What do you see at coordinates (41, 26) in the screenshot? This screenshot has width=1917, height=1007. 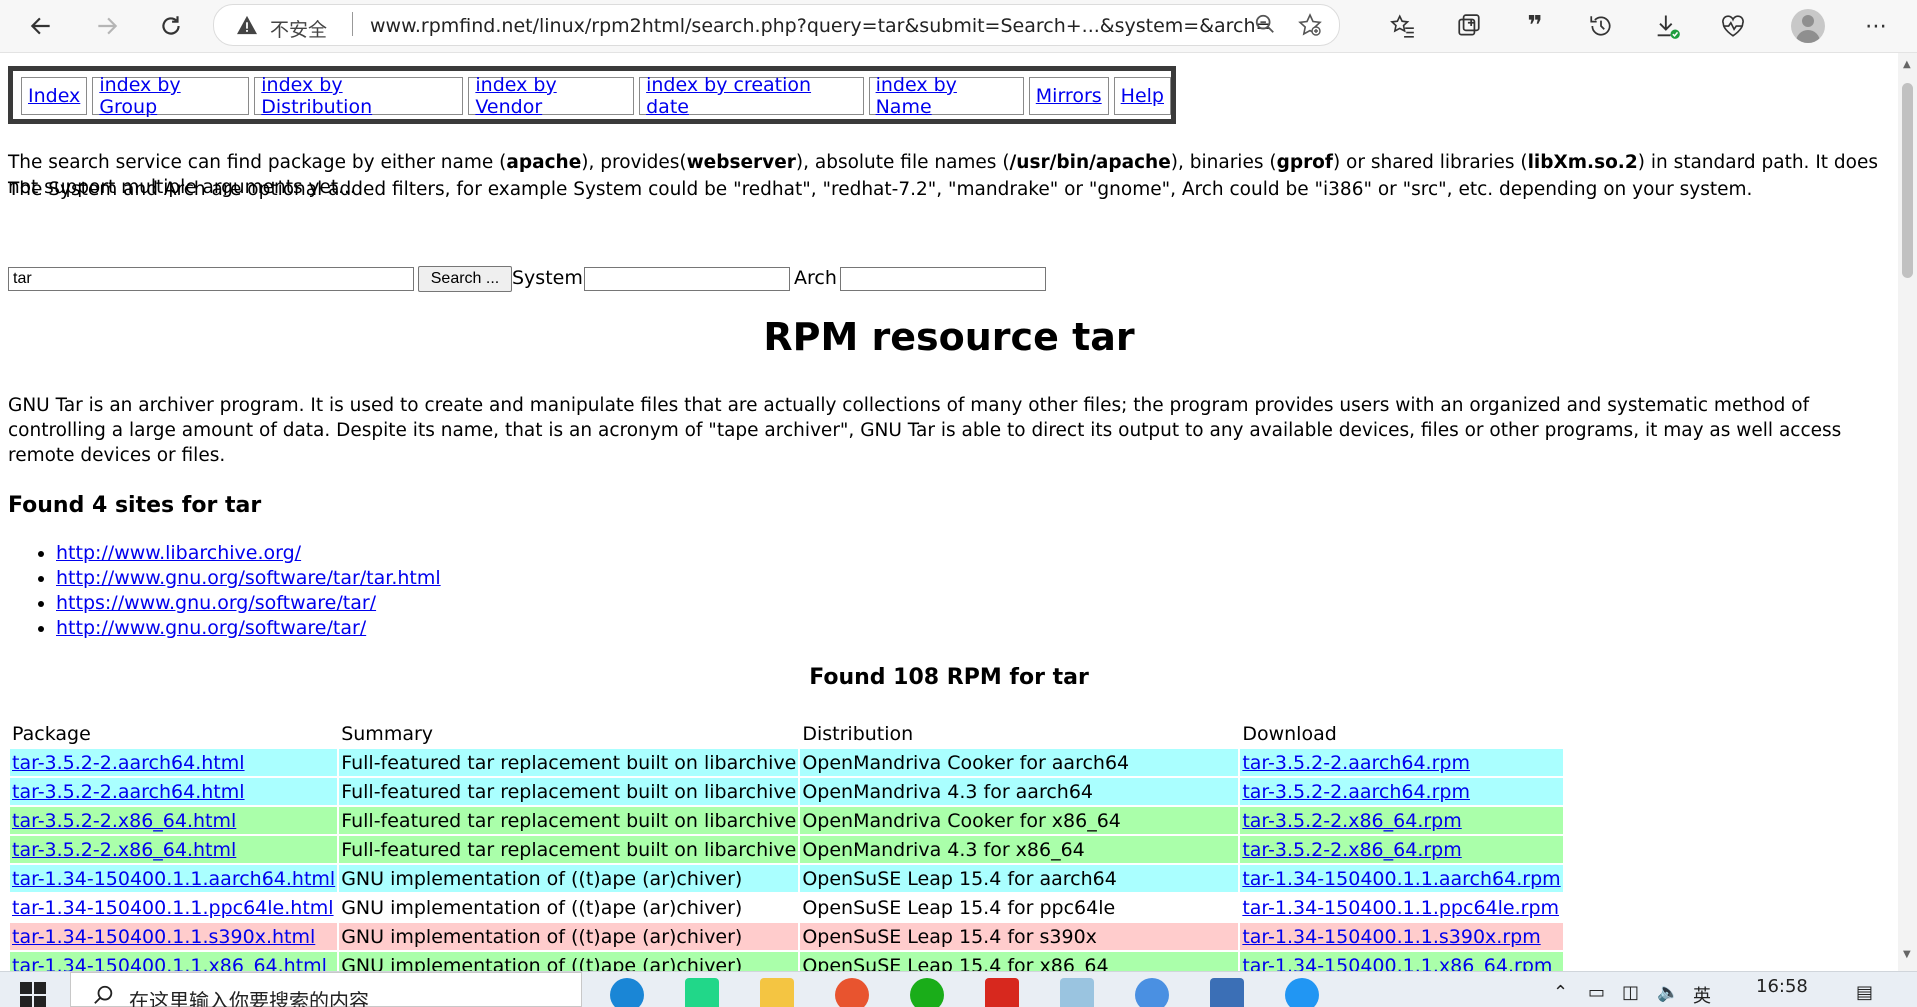 I see `back-button` at bounding box center [41, 26].